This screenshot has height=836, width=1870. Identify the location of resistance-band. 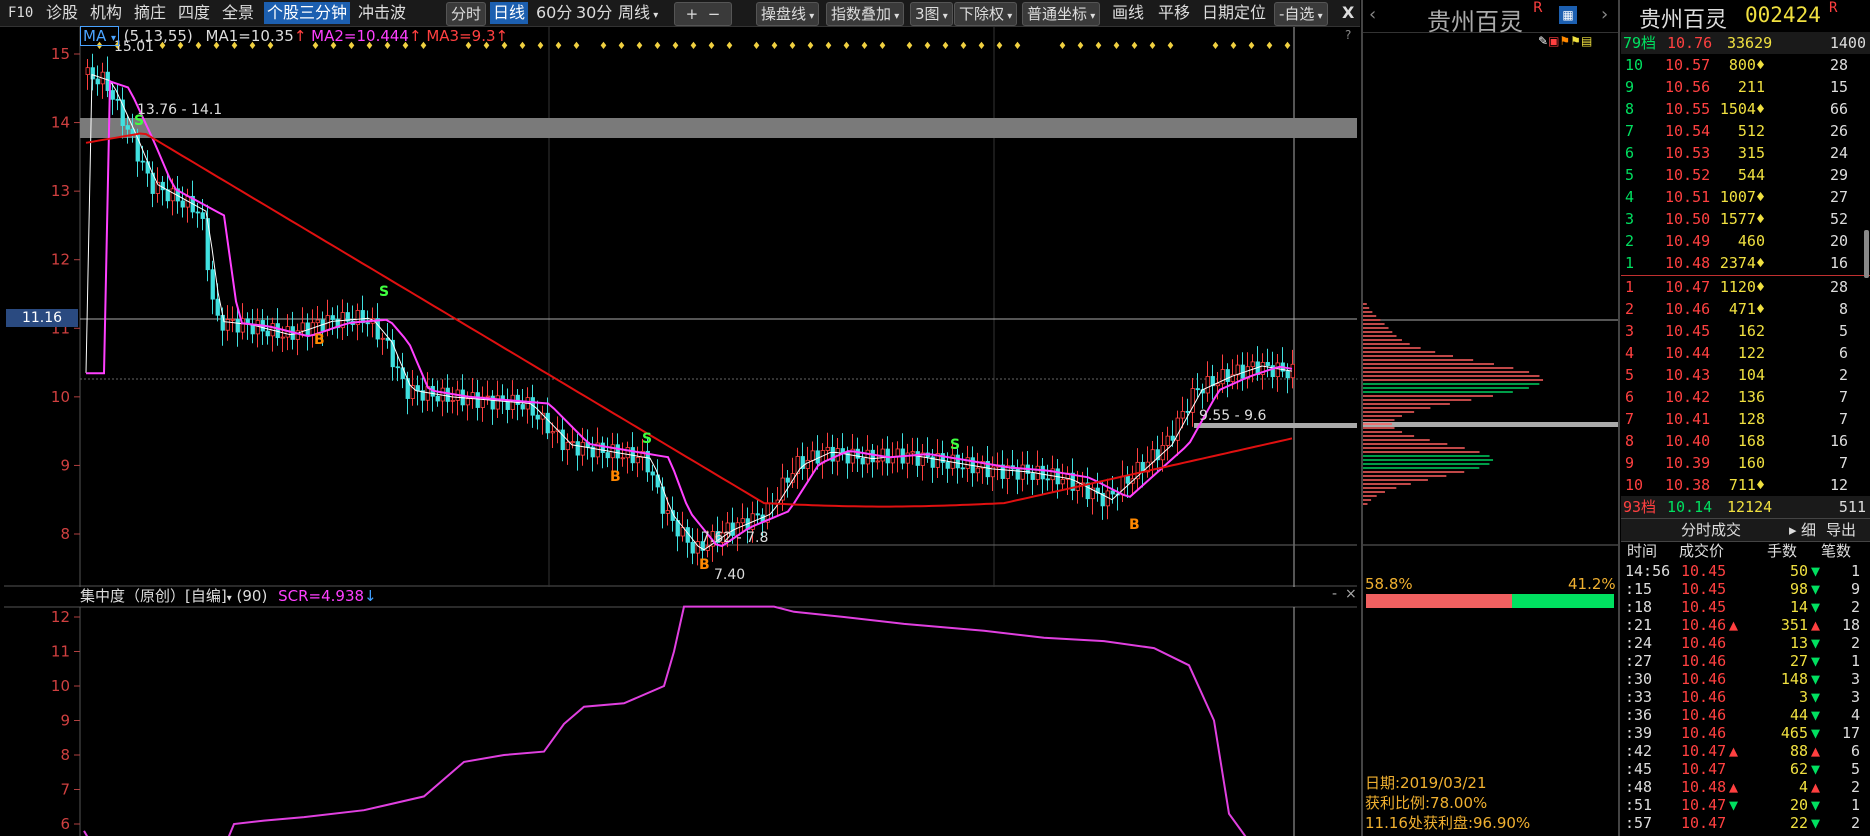
(718, 128).